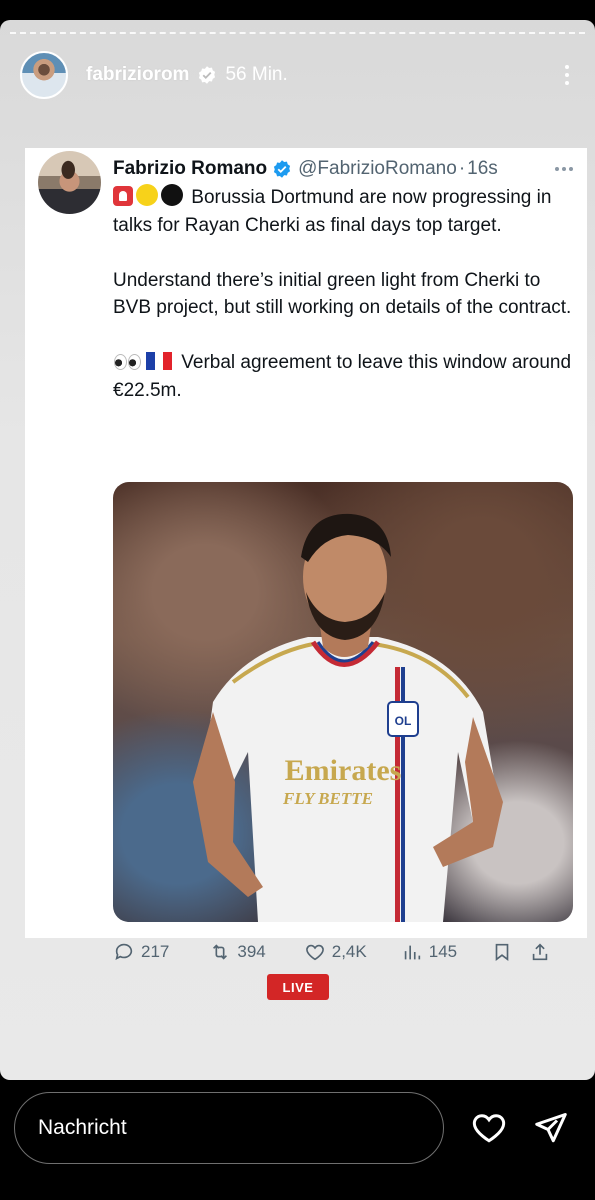 The height and width of the screenshot is (1200, 595). What do you see at coordinates (489, 1128) in the screenshot?
I see `like-story-heart-icon` at bounding box center [489, 1128].